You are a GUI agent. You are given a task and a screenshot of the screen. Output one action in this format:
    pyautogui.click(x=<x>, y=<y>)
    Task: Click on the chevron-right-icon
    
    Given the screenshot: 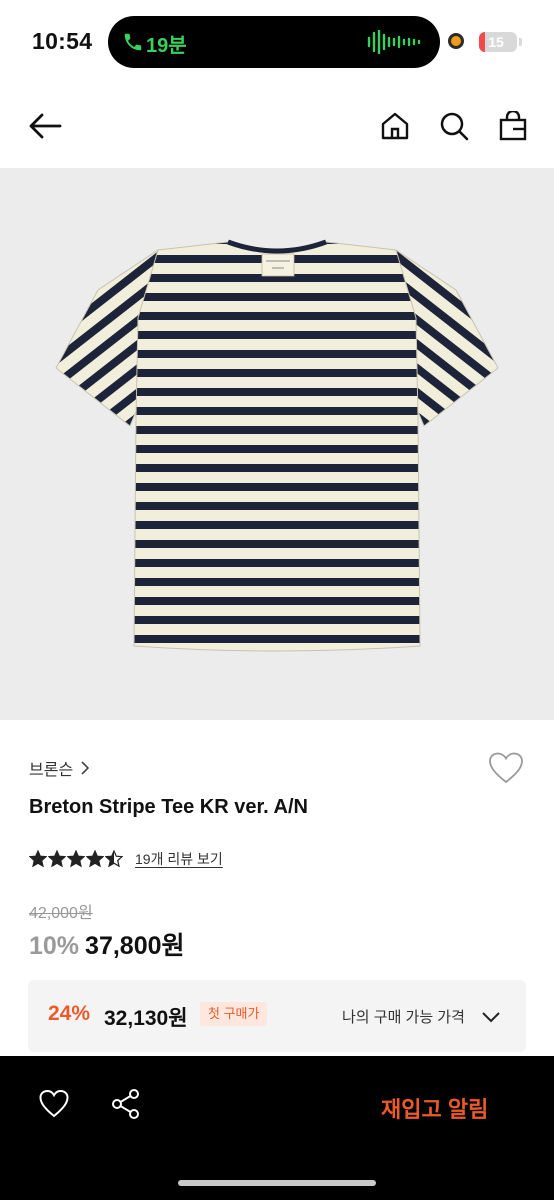 What is the action you would take?
    pyautogui.click(x=85, y=768)
    